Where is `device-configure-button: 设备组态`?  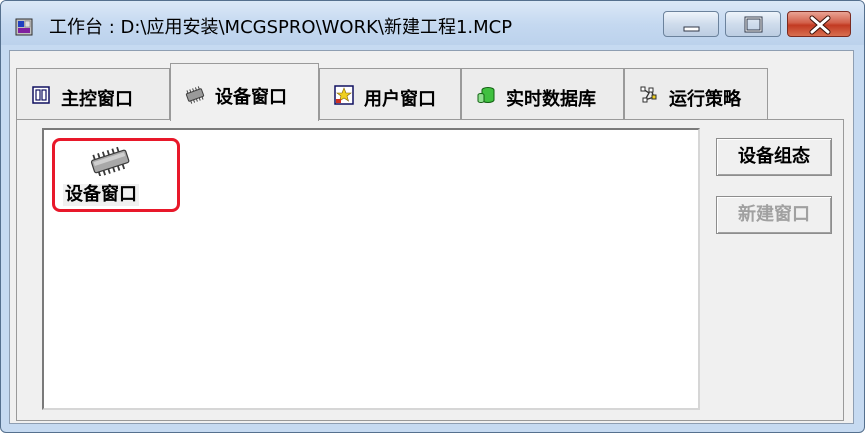
device-configure-button: 设备组态 is located at coordinates (774, 157).